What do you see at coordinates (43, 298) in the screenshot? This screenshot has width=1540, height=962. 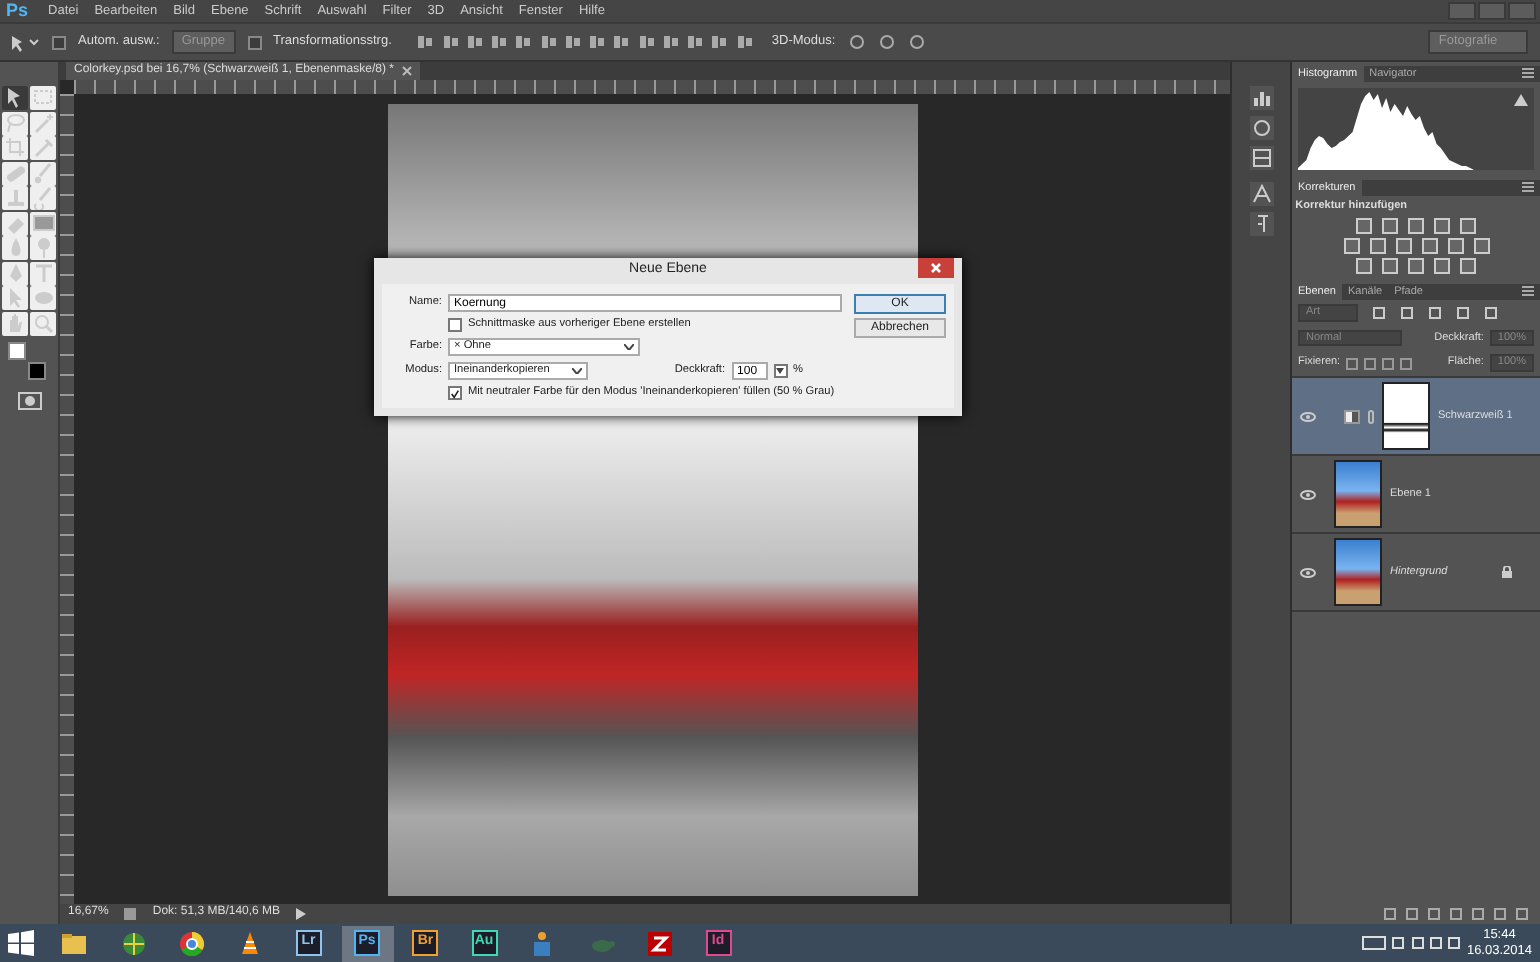 I see `ellipse-icon` at bounding box center [43, 298].